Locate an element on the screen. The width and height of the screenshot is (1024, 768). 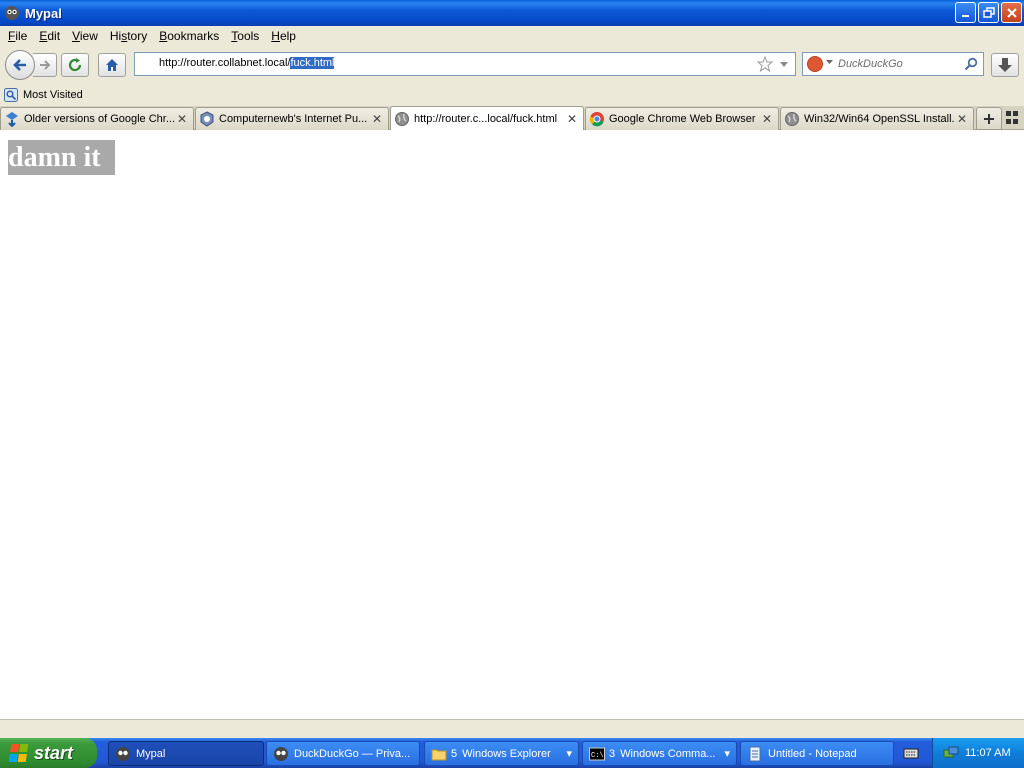
task-label: Untitled - Notepad is located at coordinates (812, 753).